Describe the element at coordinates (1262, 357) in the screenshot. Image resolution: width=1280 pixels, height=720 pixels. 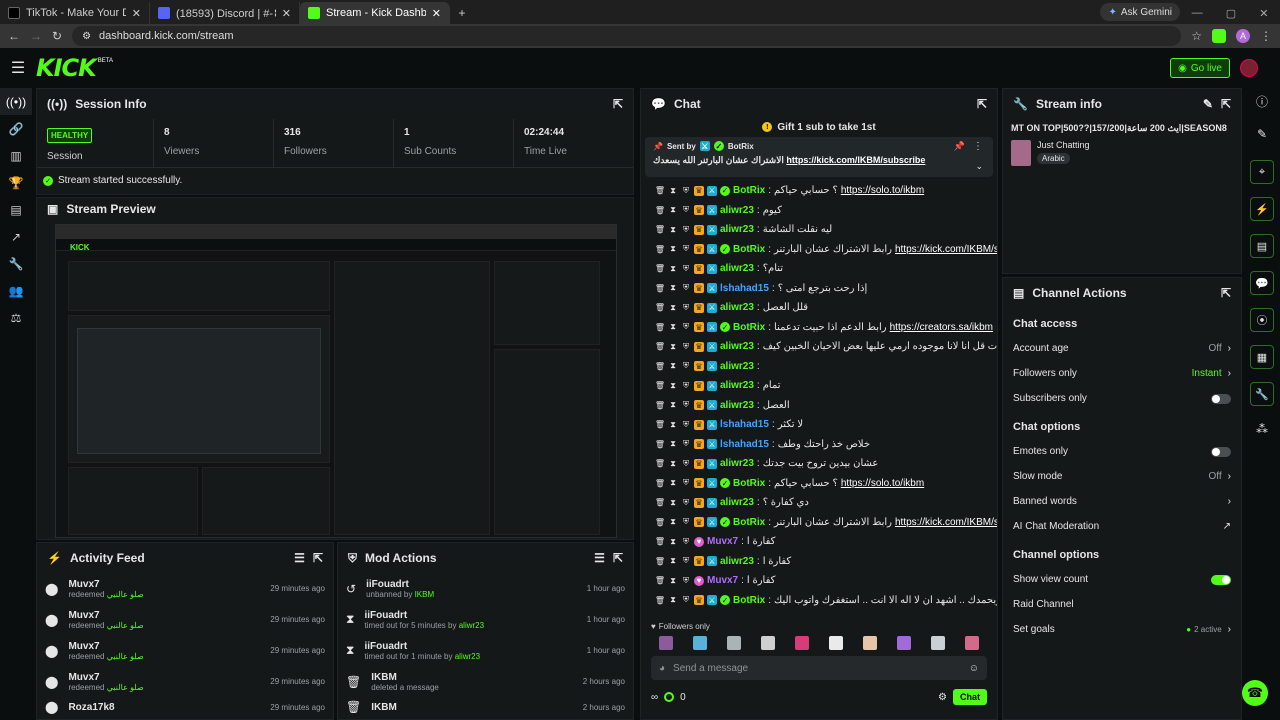
I see `quick-action-panel-icon: ▦` at that location.